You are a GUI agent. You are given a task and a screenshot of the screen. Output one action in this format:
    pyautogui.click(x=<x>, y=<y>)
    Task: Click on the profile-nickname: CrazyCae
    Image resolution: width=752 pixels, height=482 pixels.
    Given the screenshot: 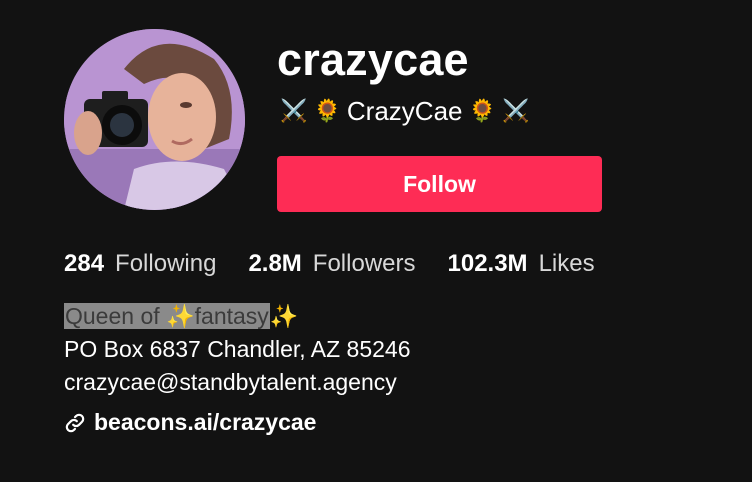 What is the action you would take?
    pyautogui.click(x=404, y=110)
    